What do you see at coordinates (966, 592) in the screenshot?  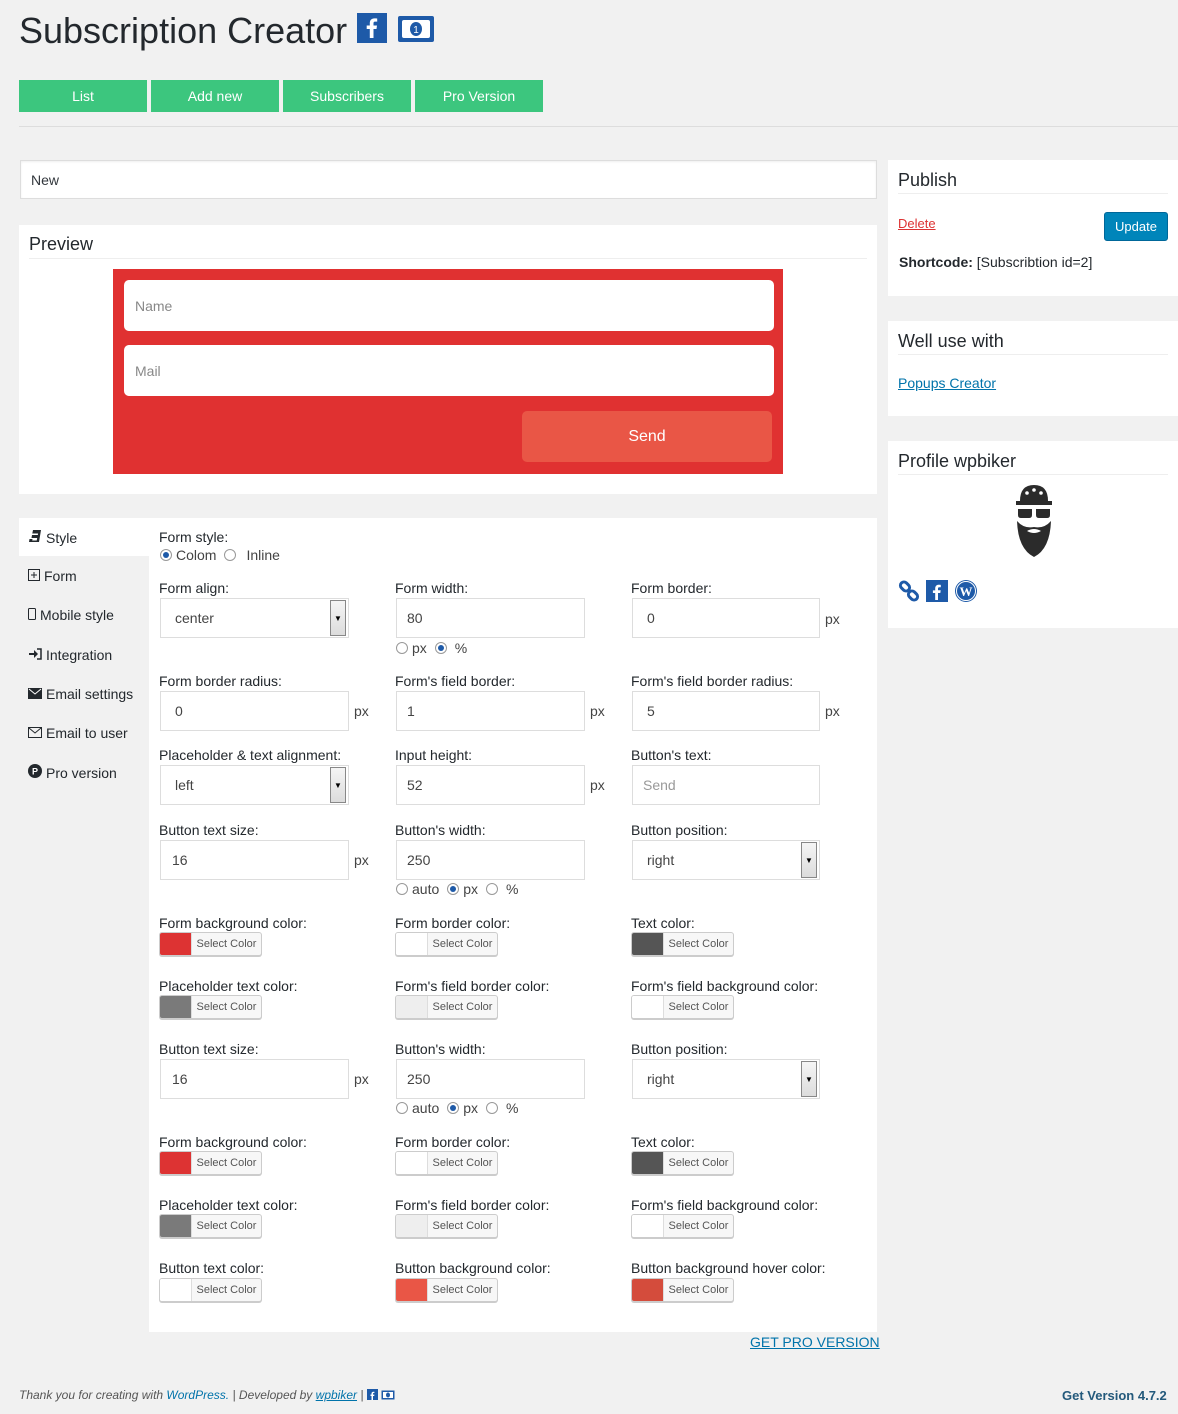 I see `wordpress-icon: W` at bounding box center [966, 592].